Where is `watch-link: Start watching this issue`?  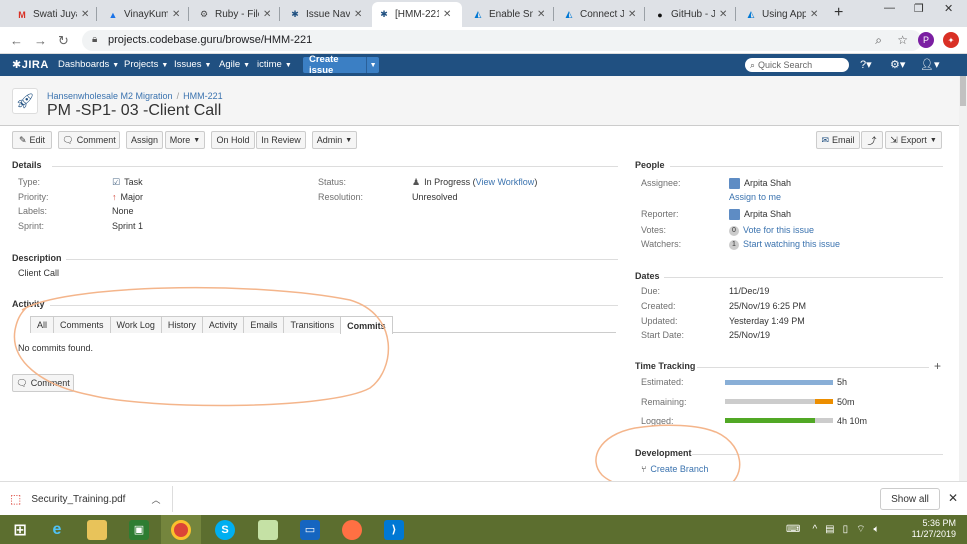
watch-link: Start watching this issue is located at coordinates (791, 244).